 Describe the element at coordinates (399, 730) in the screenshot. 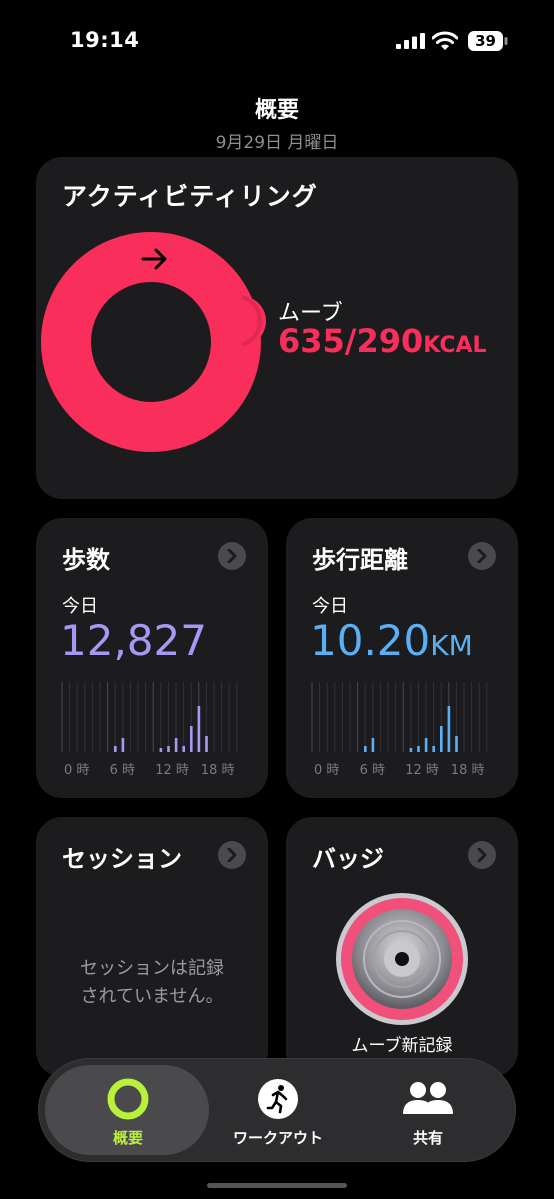

I see `distance-hourly-chart: 0 時 6 時 12 時 18 時` at that location.